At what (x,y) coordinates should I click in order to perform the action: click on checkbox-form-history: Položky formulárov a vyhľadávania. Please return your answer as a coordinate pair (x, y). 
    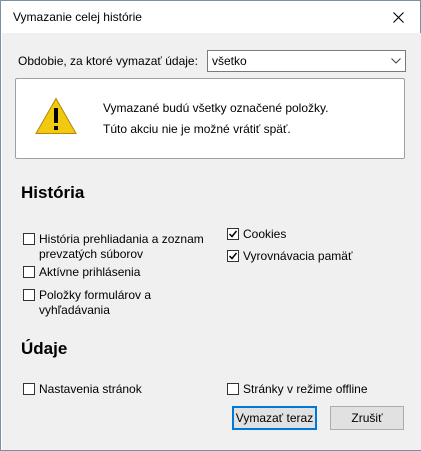
    Looking at the image, I should click on (87, 303).